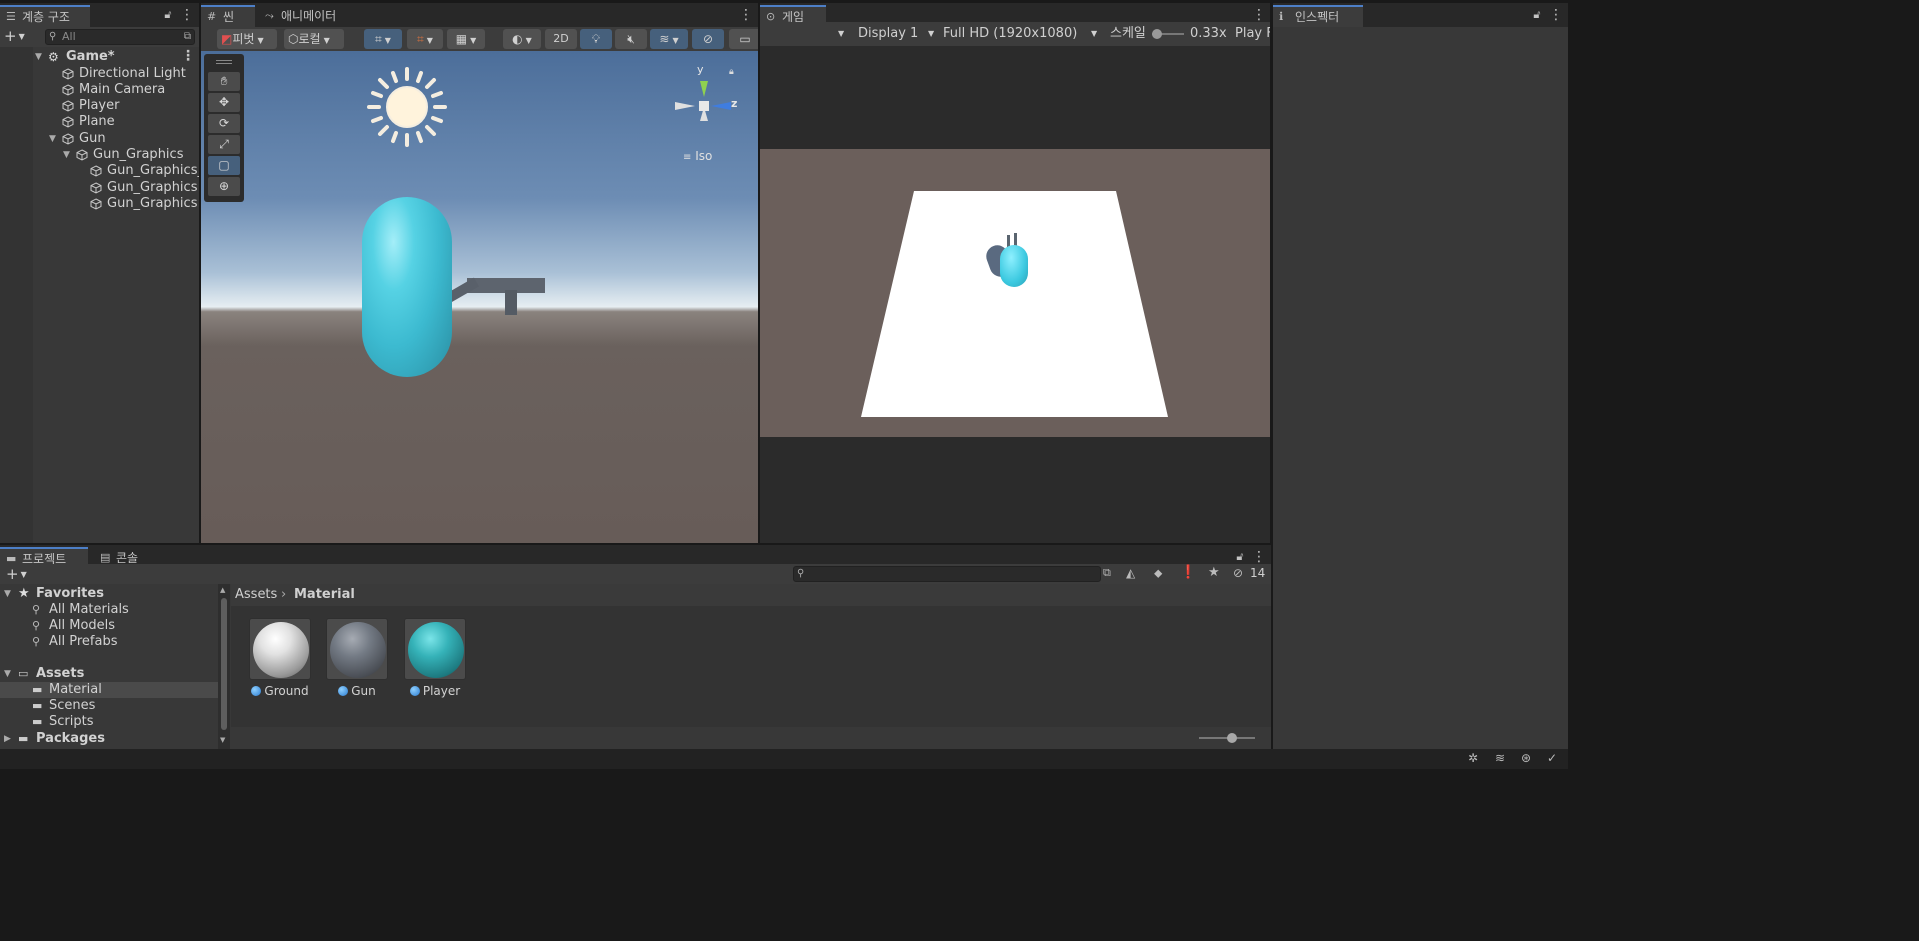 The image size is (1919, 941). I want to click on rotate-tool-button: ⟳, so click(224, 123).